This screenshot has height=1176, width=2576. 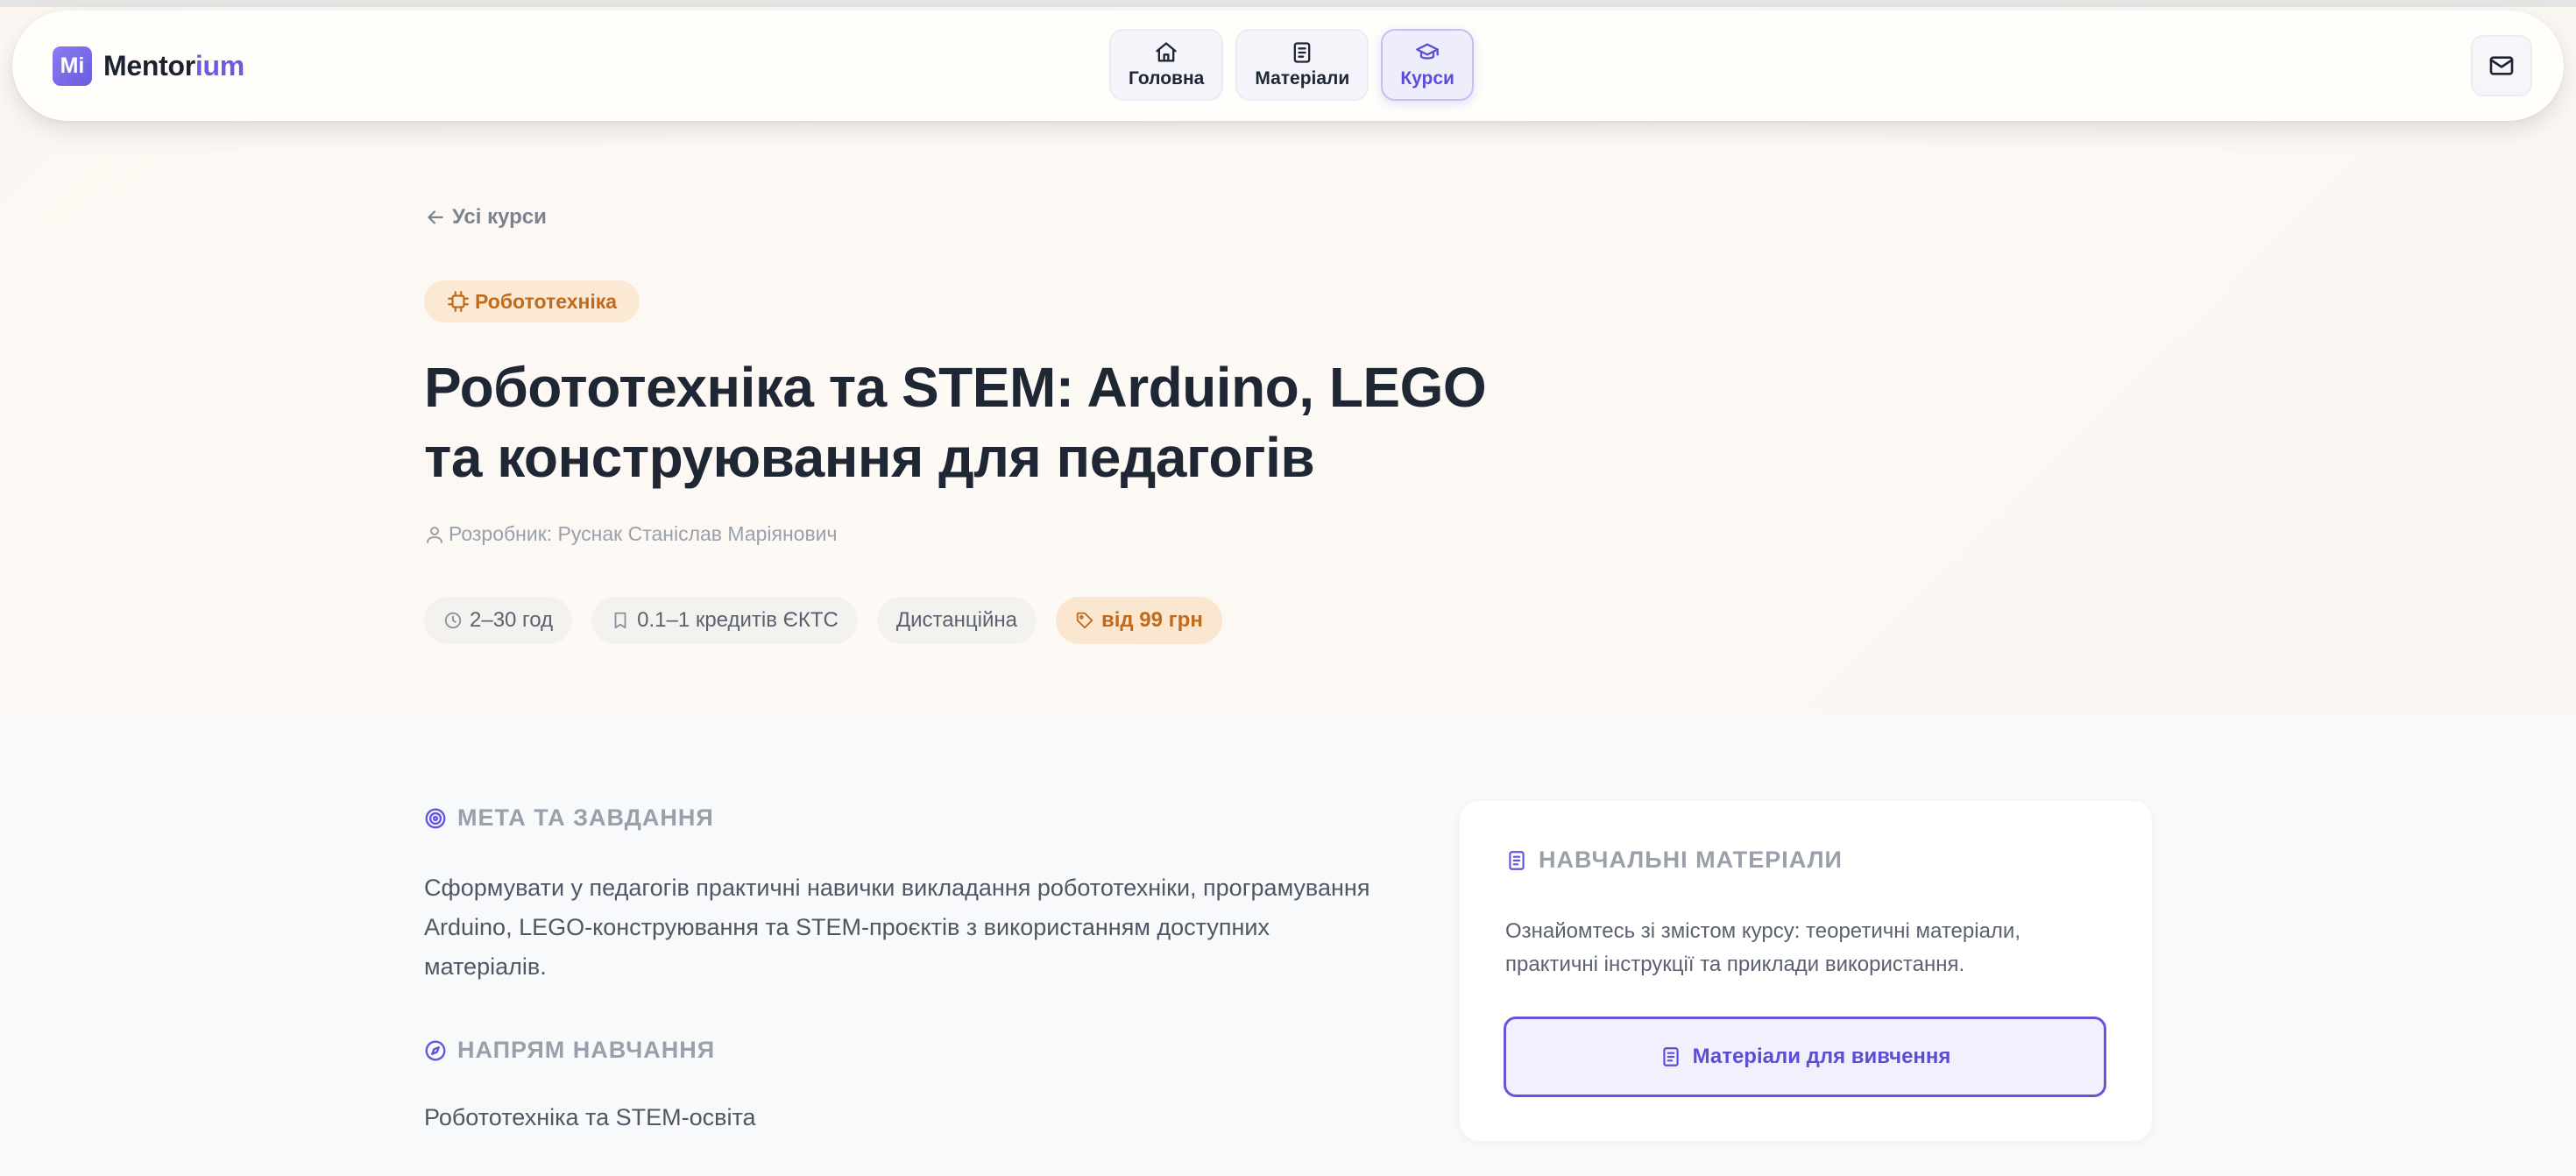 I want to click on category-badge: Робототехніка, so click(x=532, y=301).